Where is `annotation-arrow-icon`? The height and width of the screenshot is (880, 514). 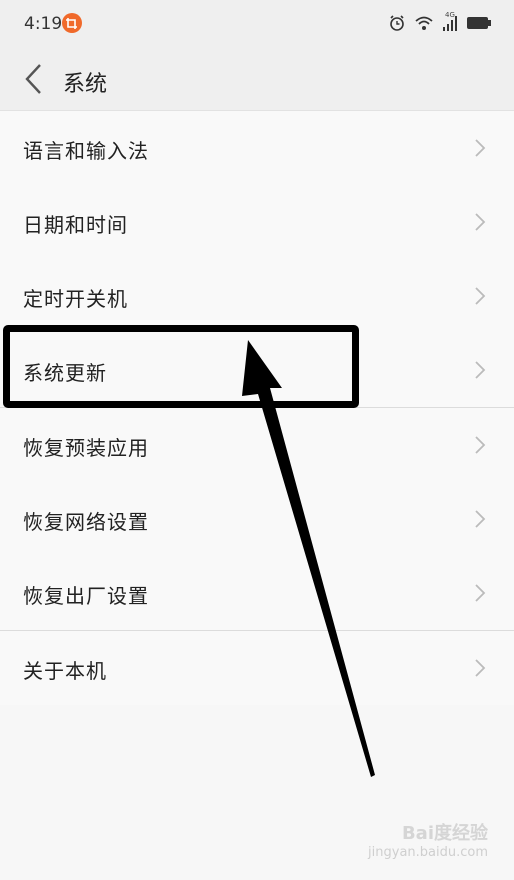
annotation-arrow-icon is located at coordinates (308, 558).